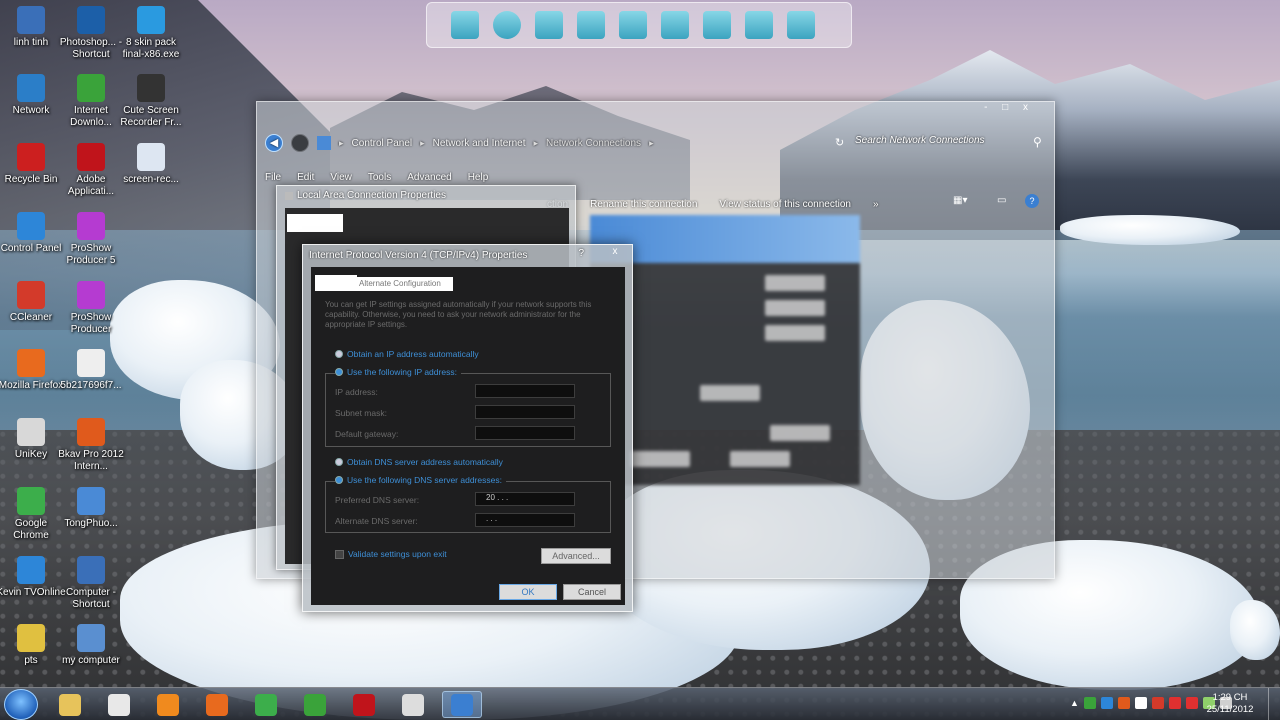  What do you see at coordinates (361, 413) in the screenshot?
I see `subnet-mask-label: Subnet mask:` at bounding box center [361, 413].